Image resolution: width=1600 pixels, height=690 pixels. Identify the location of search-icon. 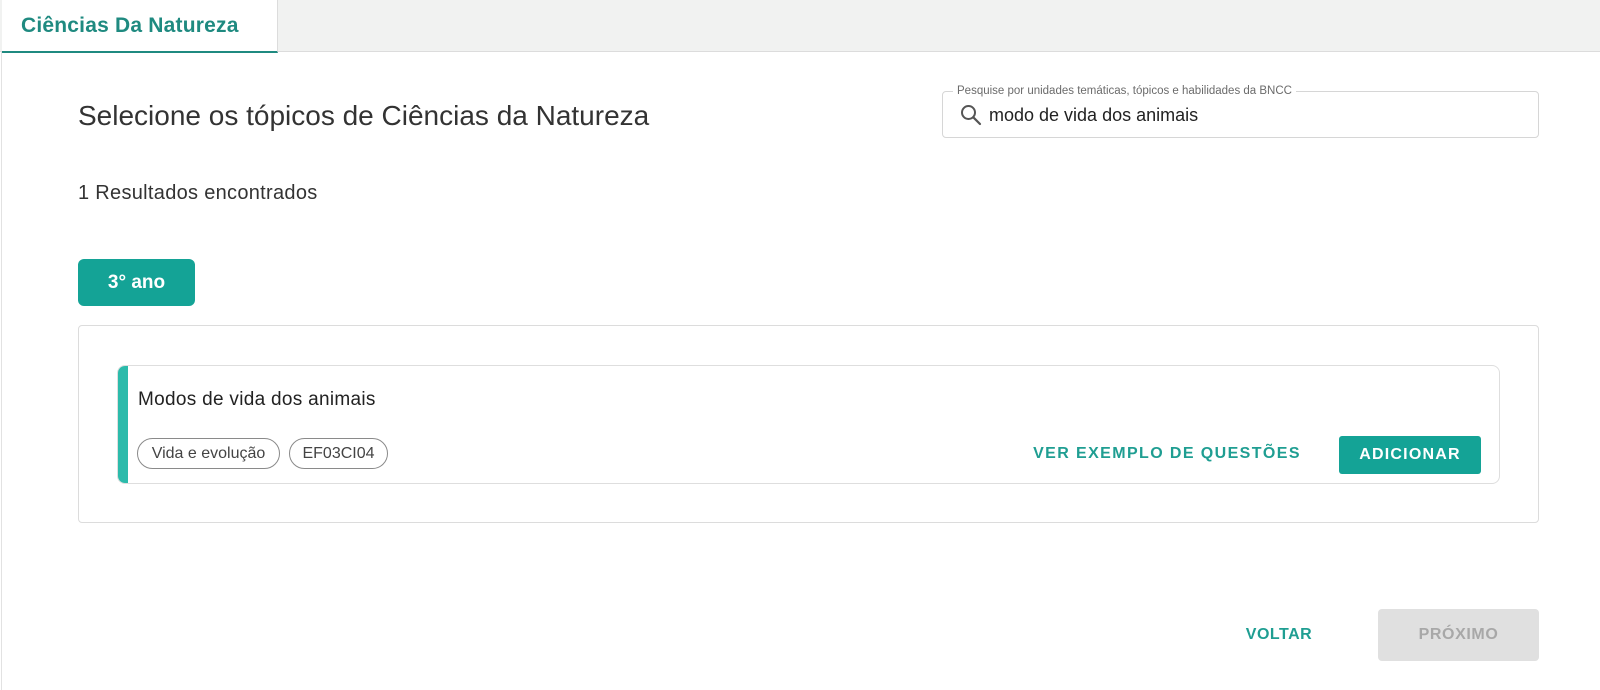
(971, 115).